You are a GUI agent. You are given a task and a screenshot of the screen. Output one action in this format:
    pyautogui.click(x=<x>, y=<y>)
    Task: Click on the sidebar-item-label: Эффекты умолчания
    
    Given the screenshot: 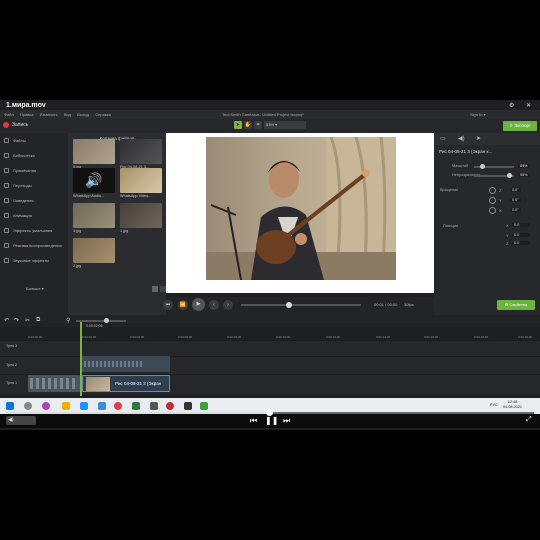 What is the action you would take?
    pyautogui.click(x=33, y=230)
    